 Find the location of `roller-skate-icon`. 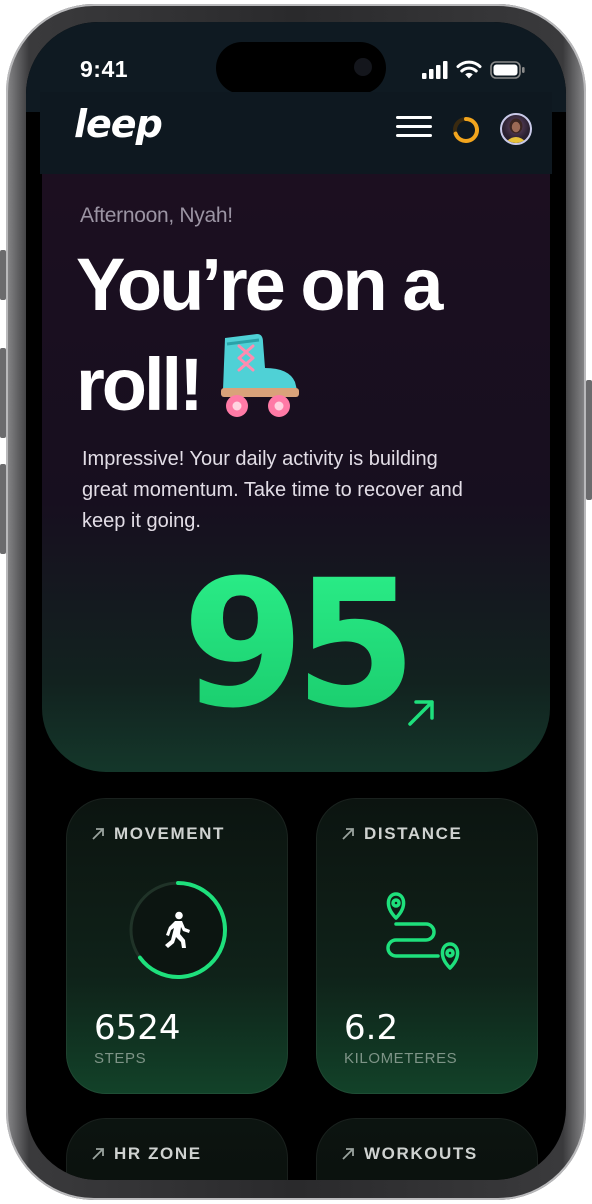

roller-skate-icon is located at coordinates (259, 375).